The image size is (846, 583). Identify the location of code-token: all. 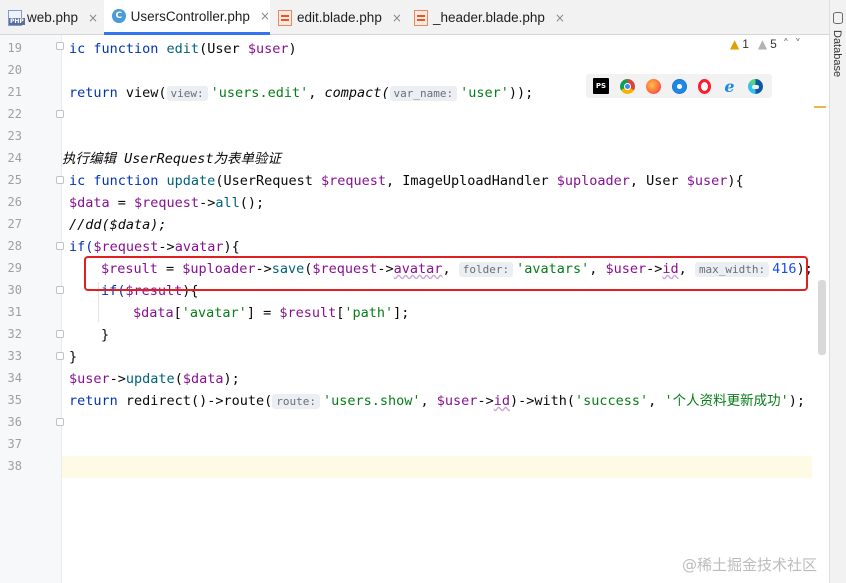
(227, 203).